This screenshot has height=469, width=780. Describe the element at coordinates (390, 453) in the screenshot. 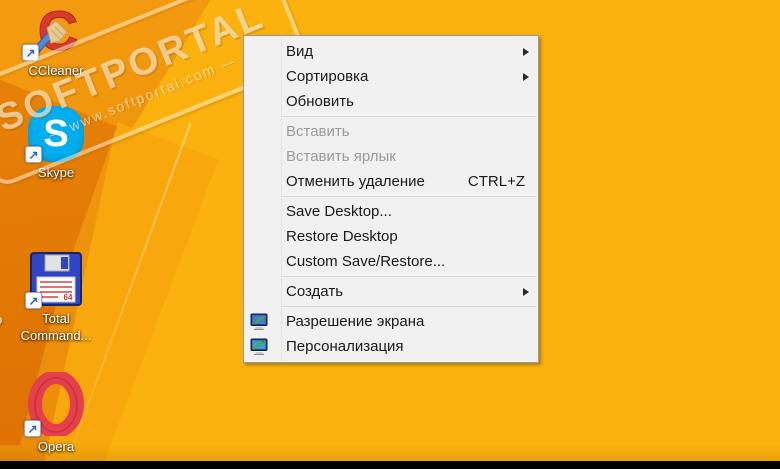

I see `wallpaper-bottom-shade` at that location.